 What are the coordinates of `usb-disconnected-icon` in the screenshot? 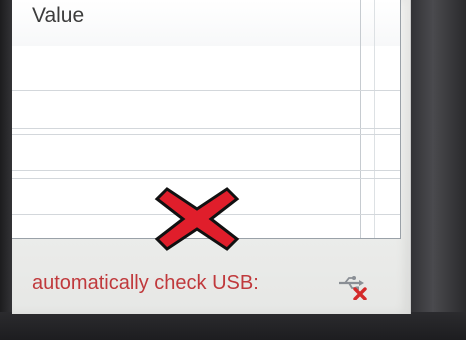 It's located at (354, 287).